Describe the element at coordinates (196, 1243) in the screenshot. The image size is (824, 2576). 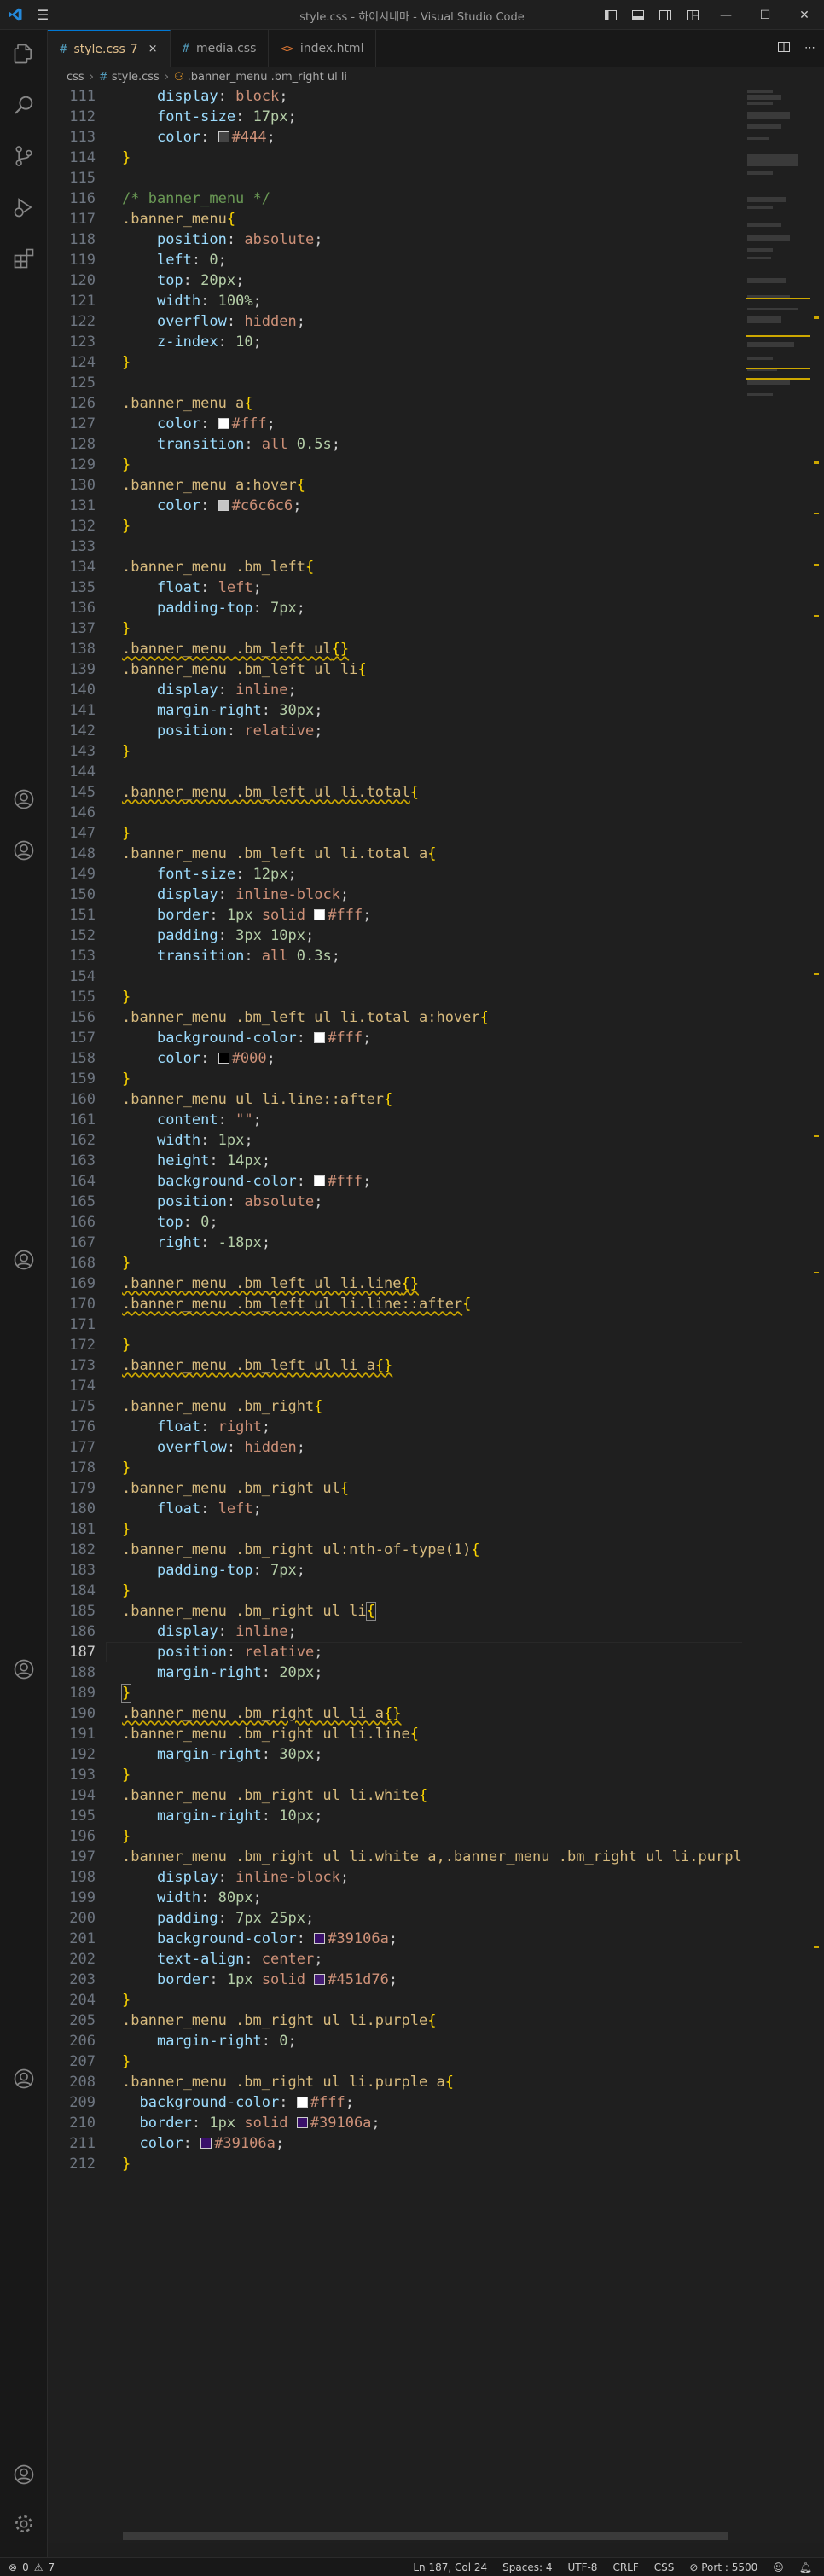
I see `line-code: right: -18px;` at that location.